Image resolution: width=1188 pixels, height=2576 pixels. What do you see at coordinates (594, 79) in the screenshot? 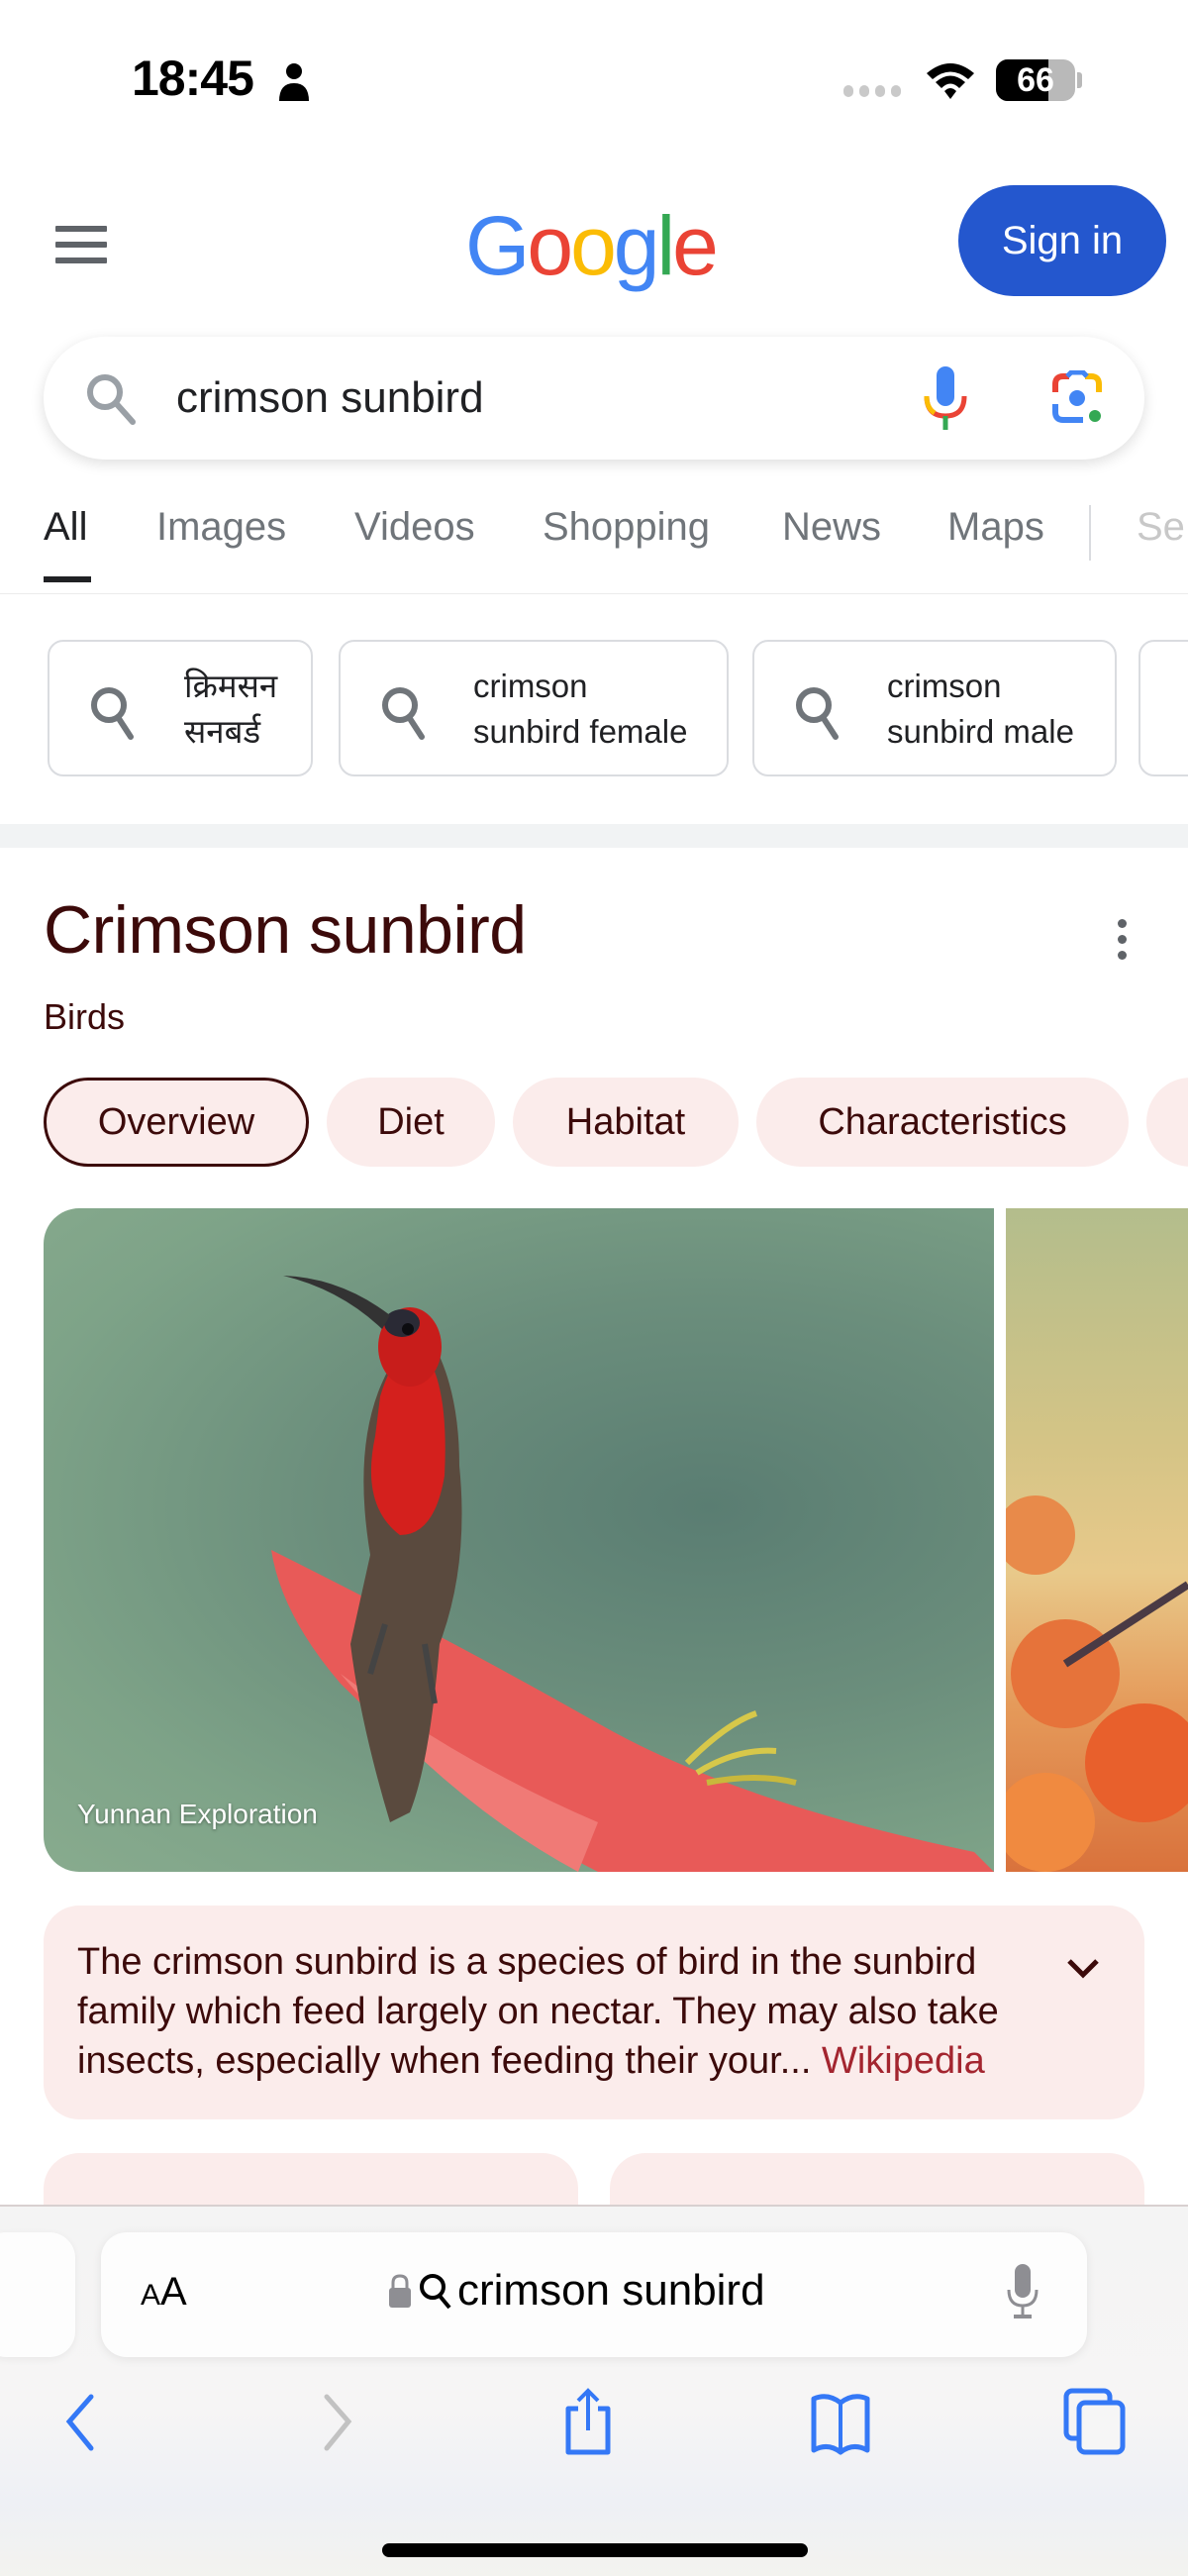
I see `status-bar: 18:45 66` at bounding box center [594, 79].